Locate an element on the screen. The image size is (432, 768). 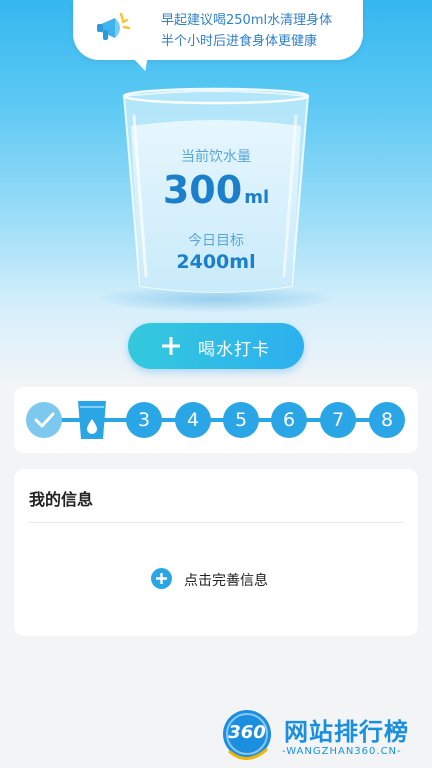
current-intake-value: 300 ml is located at coordinates (216, 190).